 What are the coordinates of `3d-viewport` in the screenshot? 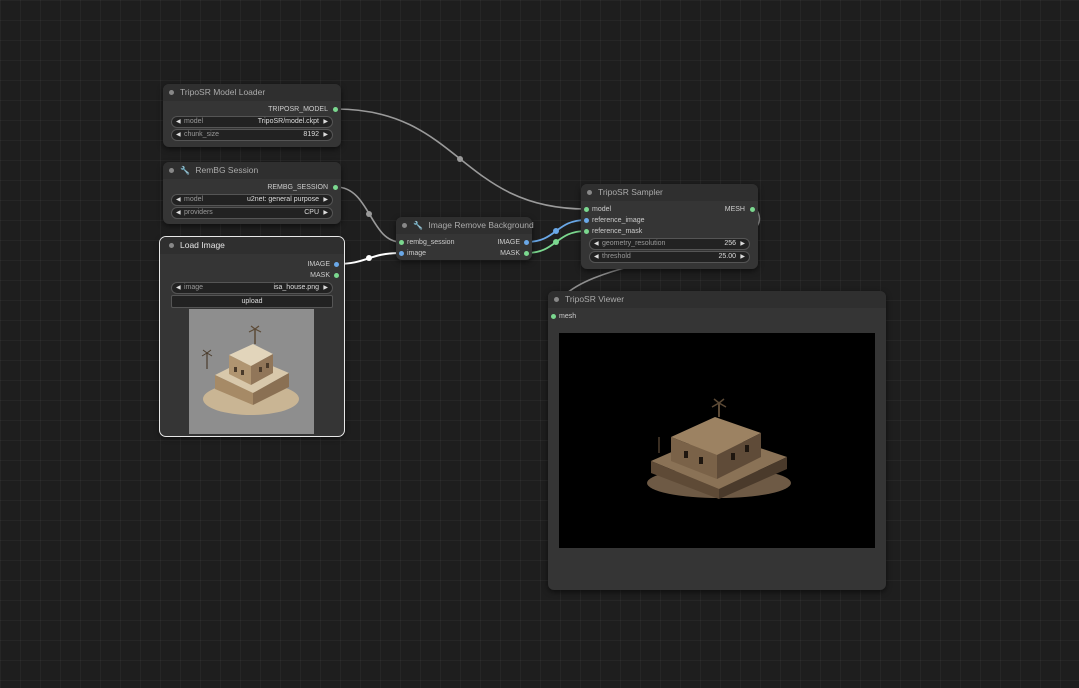 It's located at (717, 440).